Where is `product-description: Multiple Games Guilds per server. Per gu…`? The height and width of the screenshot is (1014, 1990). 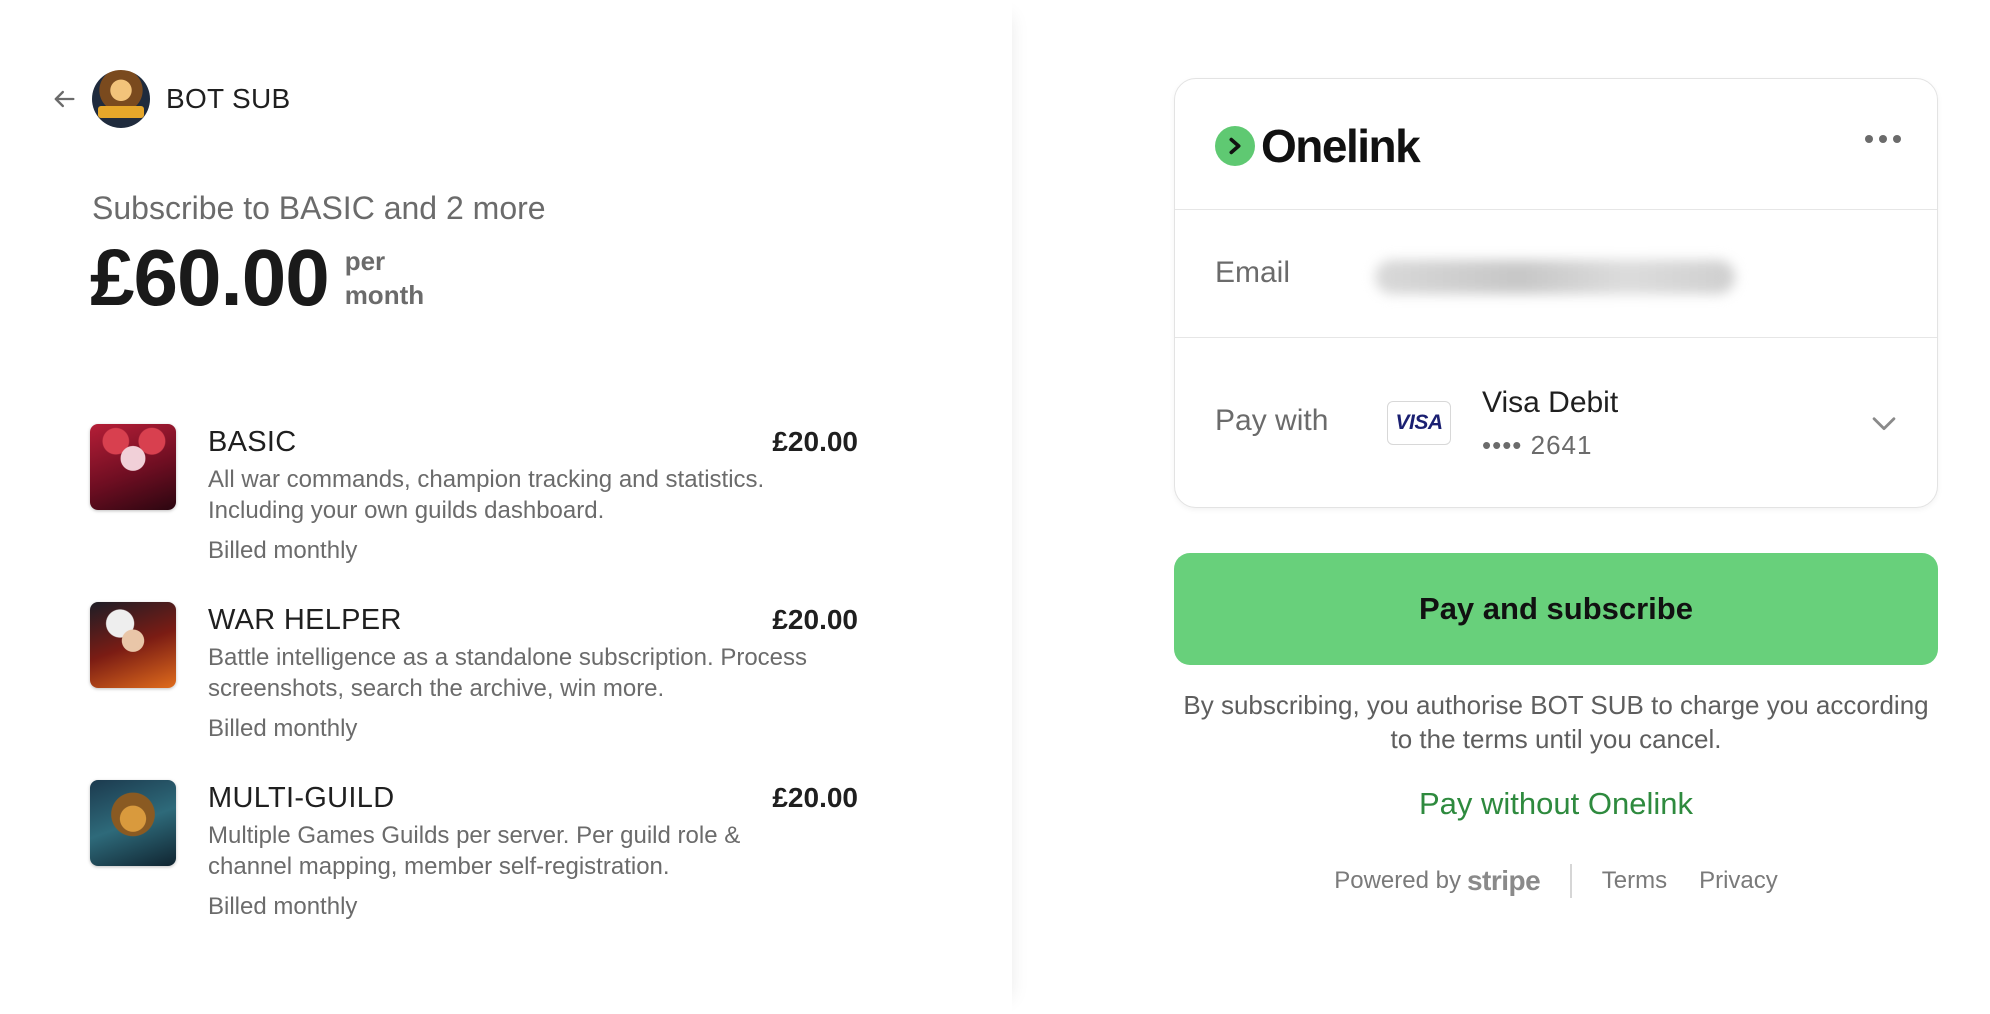 product-description: Multiple Games Guilds per server. Per gu… is located at coordinates (474, 851).